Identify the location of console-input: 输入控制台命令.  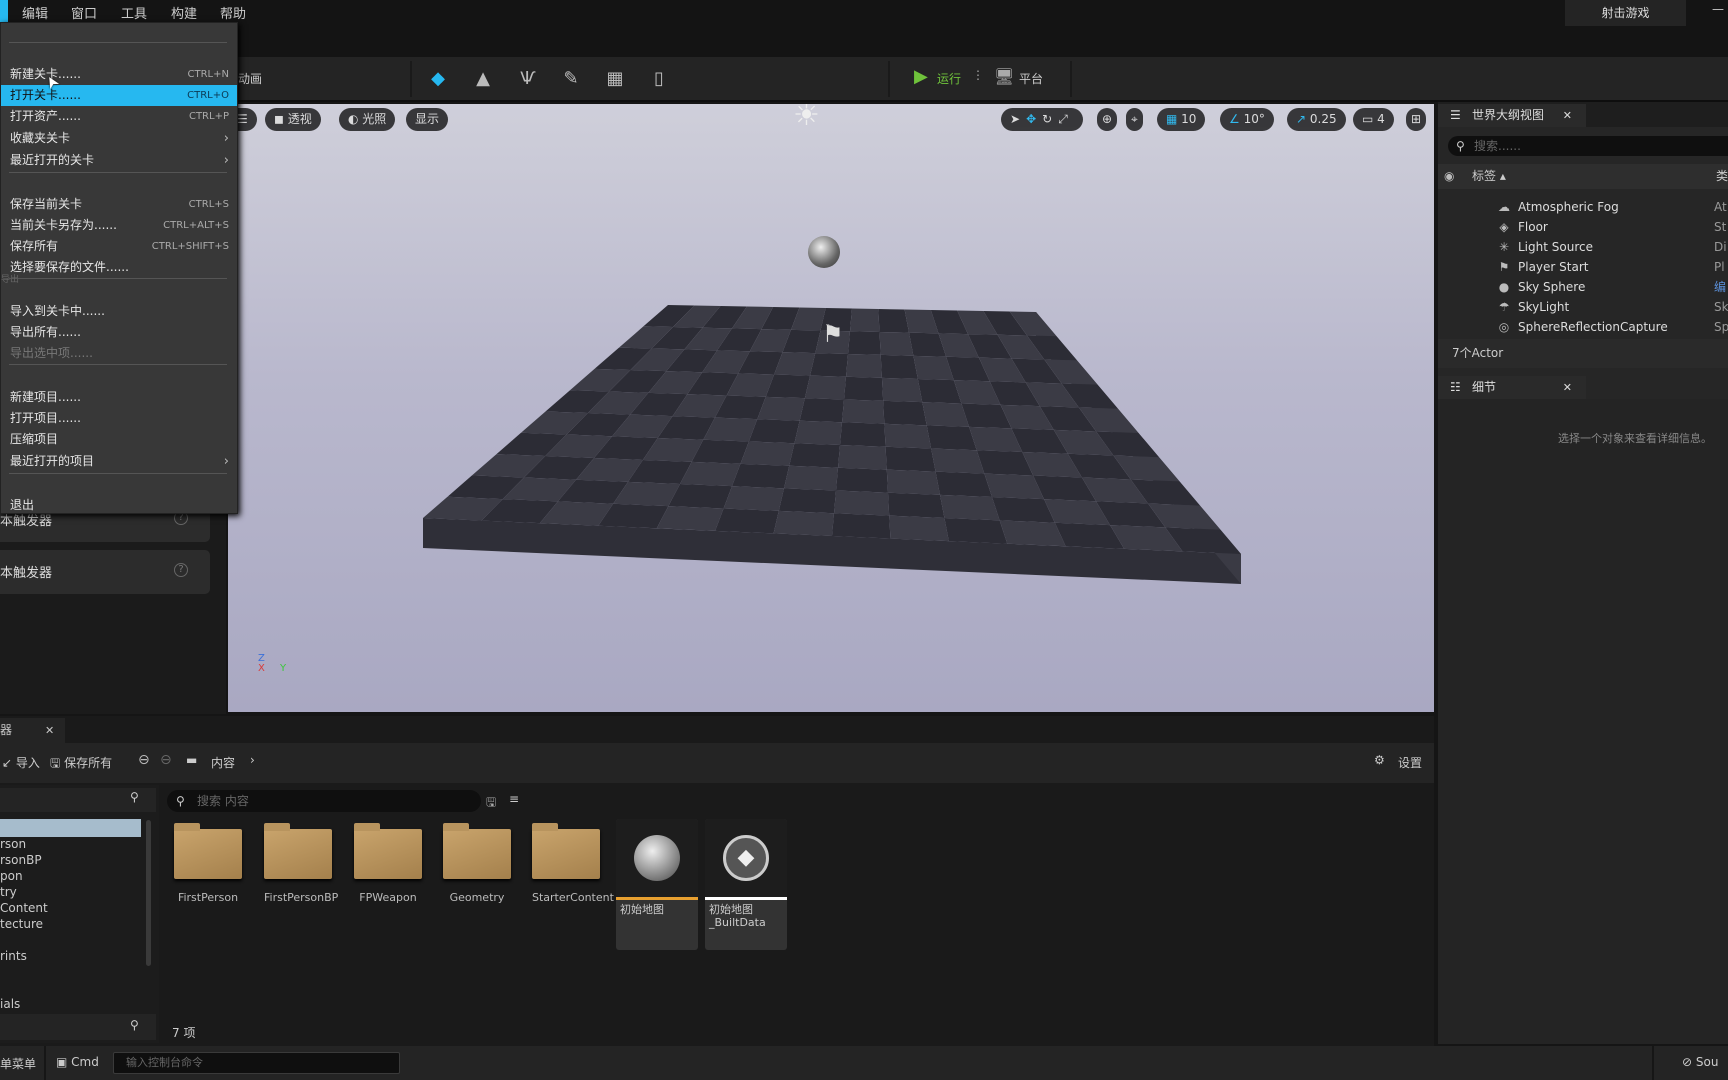
(256, 1063).